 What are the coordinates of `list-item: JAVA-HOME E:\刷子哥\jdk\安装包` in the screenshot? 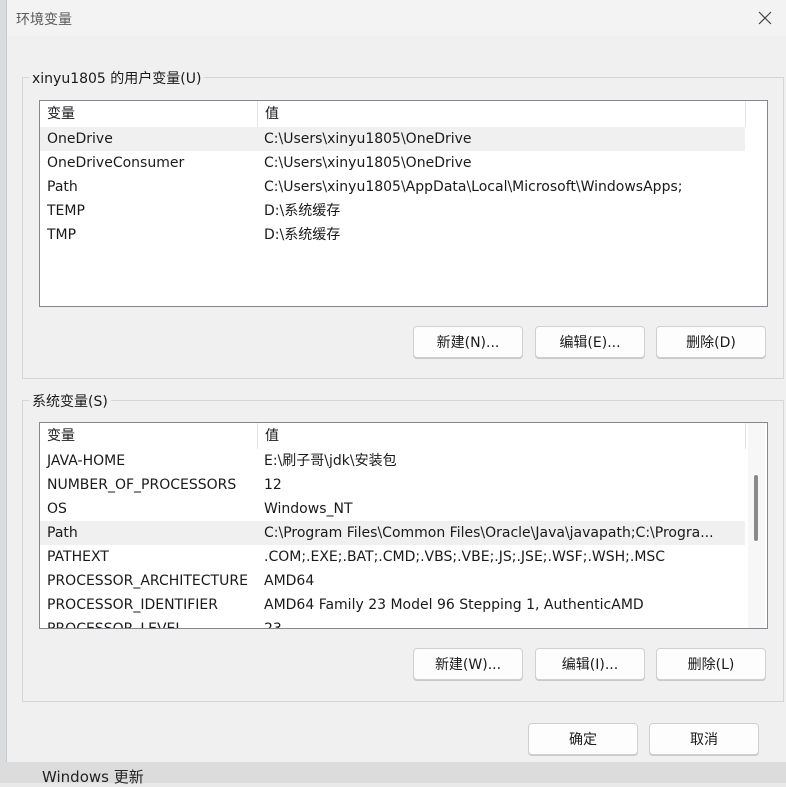 It's located at (392, 461).